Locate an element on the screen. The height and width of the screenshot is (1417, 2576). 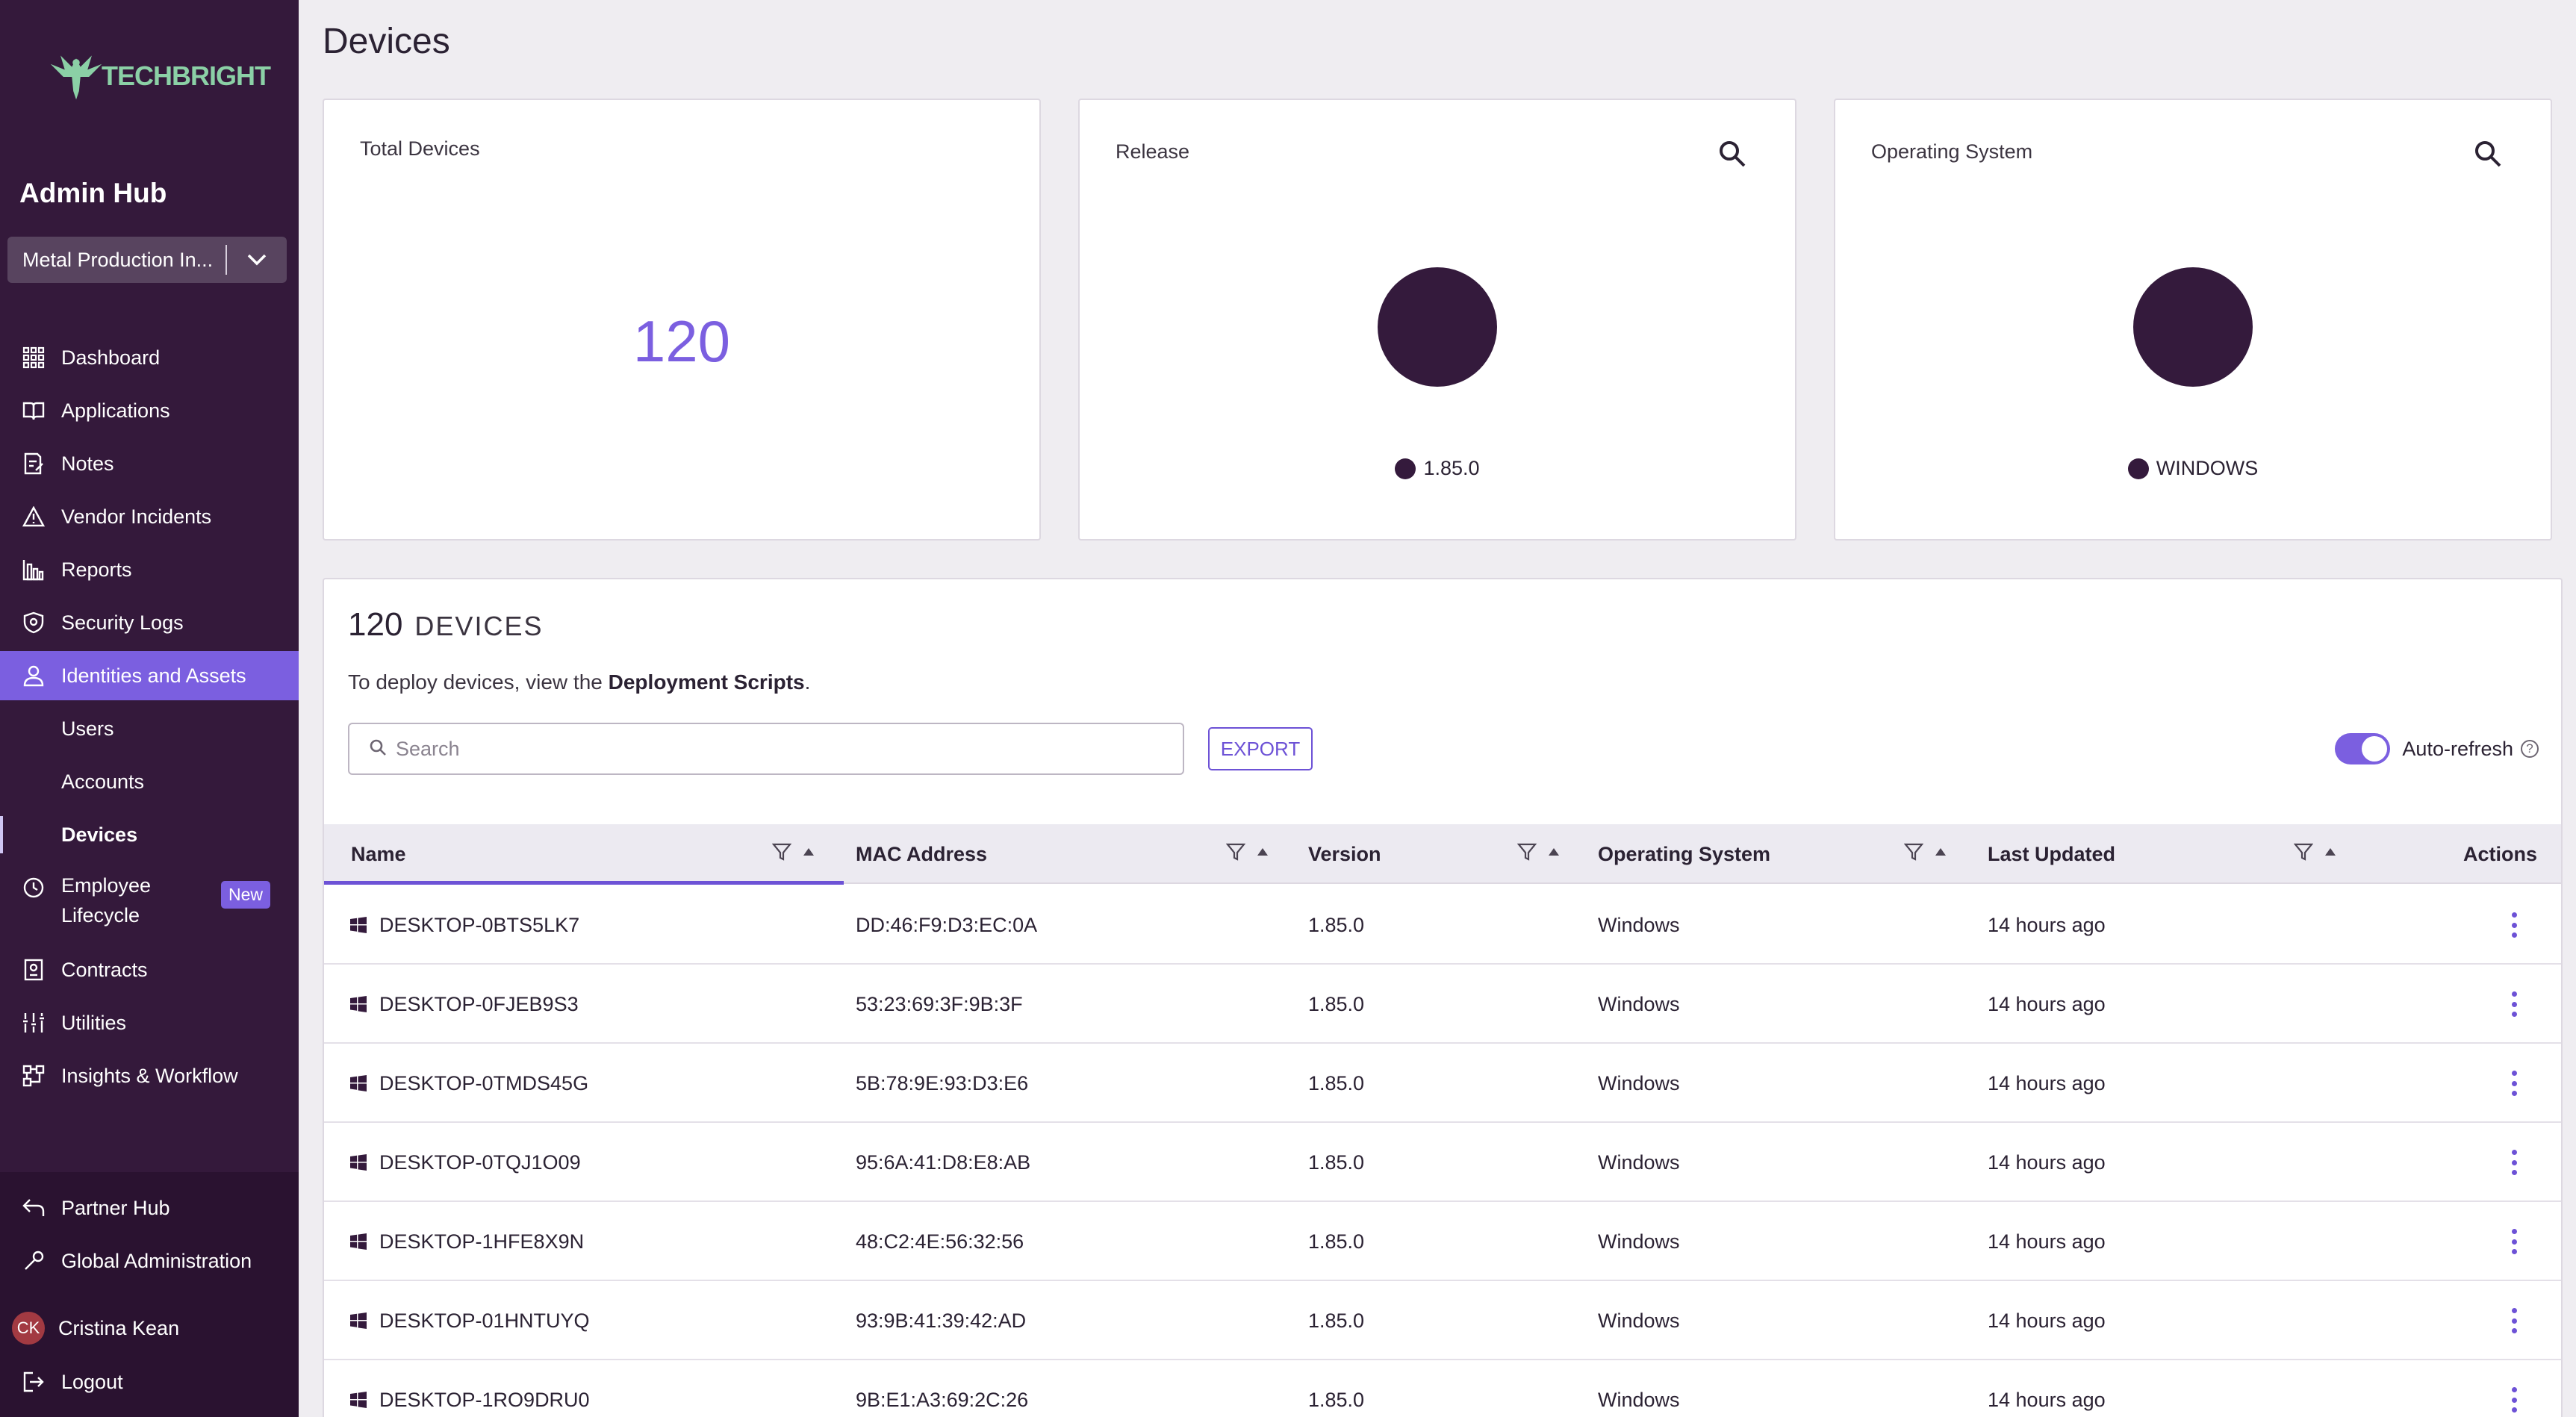
global-administration-link: Global Administration is located at coordinates (149, 1261).